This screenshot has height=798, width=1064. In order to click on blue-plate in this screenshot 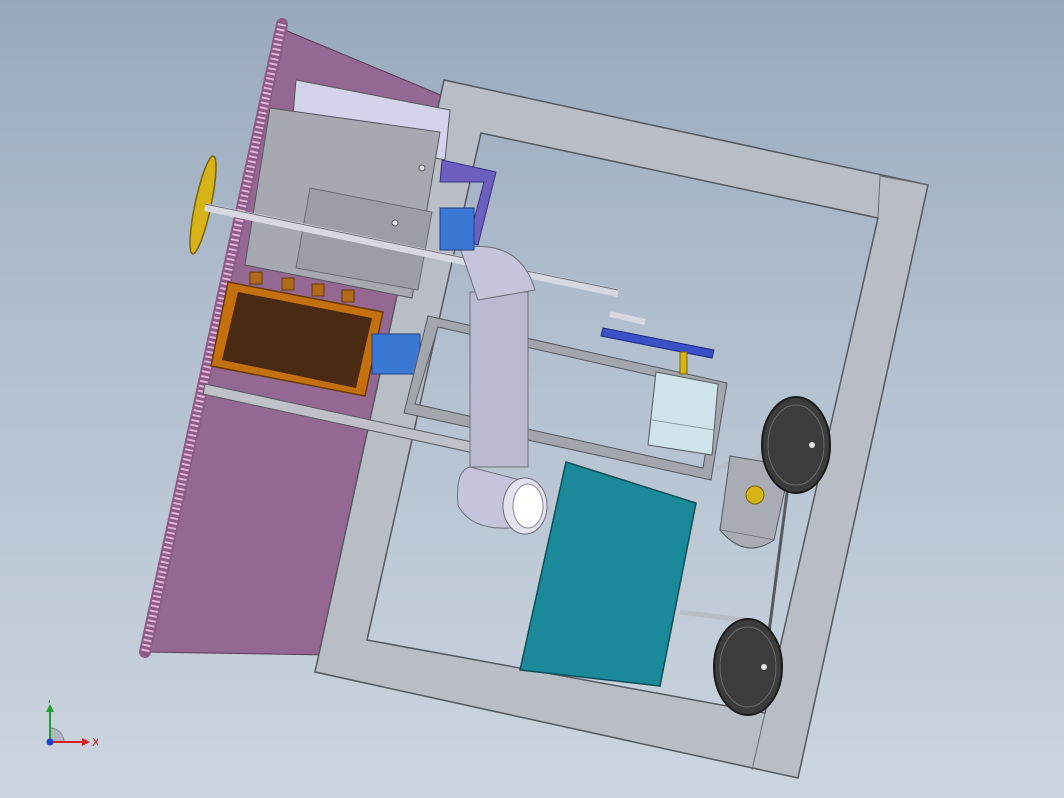, I will do `click(657, 343)`.